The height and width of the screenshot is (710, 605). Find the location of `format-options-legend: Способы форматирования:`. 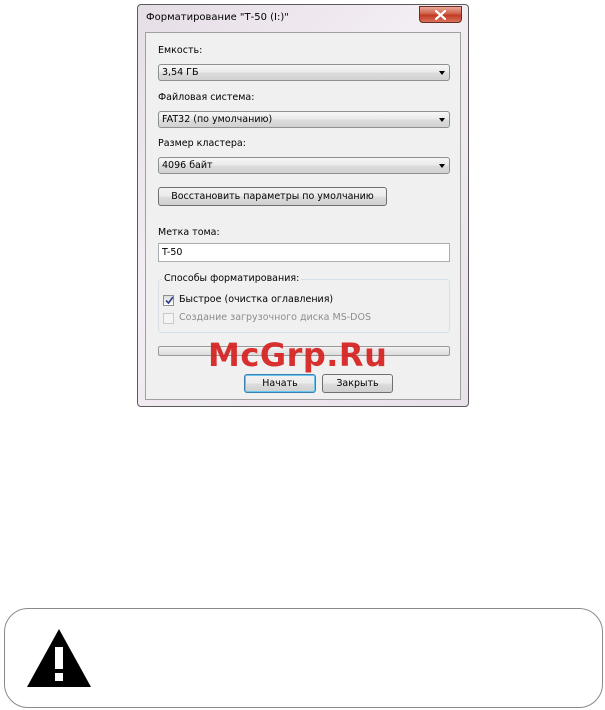

format-options-legend: Способы форматирования: is located at coordinates (232, 278).